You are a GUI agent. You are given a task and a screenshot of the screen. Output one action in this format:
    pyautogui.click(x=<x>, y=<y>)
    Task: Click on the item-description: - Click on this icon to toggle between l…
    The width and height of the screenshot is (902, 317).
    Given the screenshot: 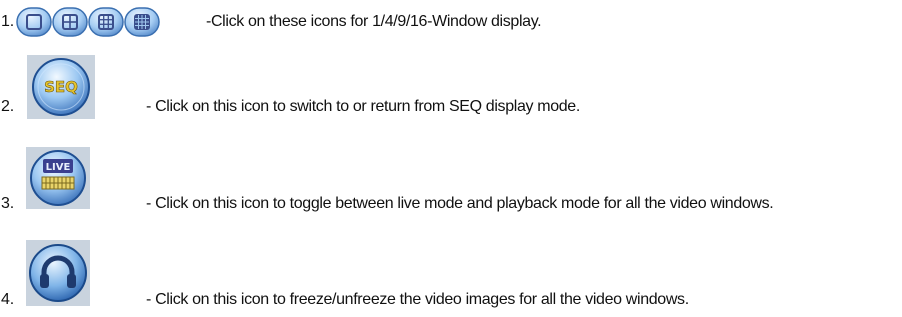 What is the action you would take?
    pyautogui.click(x=460, y=203)
    